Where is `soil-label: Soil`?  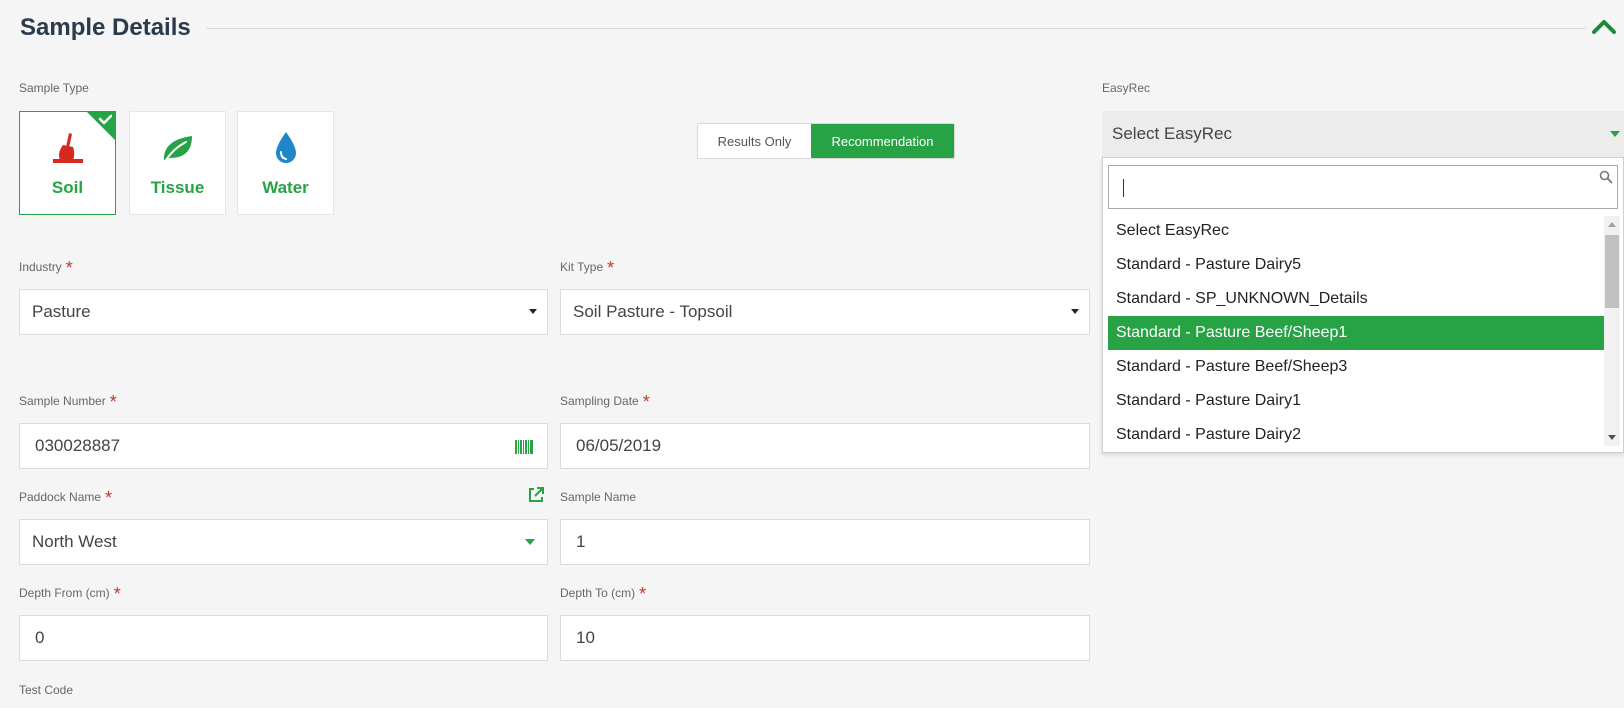
soil-label: Soil is located at coordinates (67, 187).